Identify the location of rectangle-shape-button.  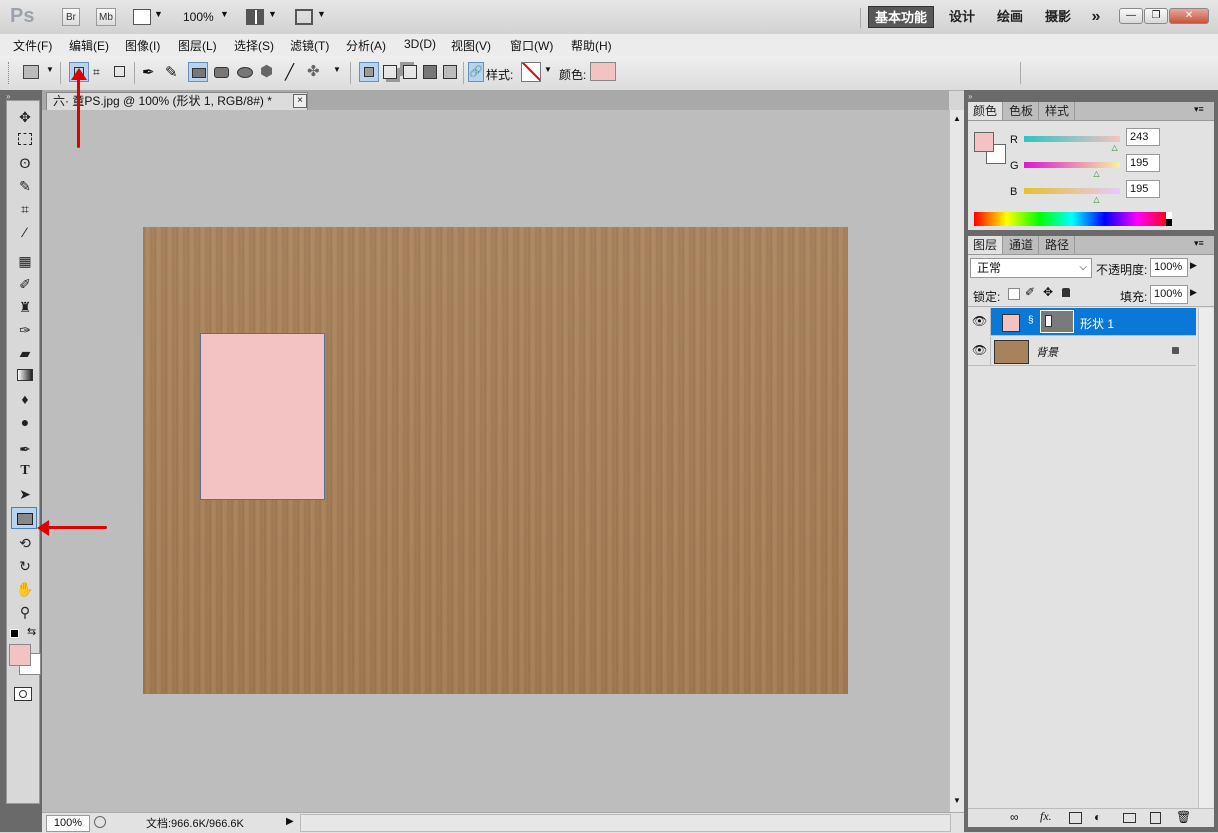
(198, 72).